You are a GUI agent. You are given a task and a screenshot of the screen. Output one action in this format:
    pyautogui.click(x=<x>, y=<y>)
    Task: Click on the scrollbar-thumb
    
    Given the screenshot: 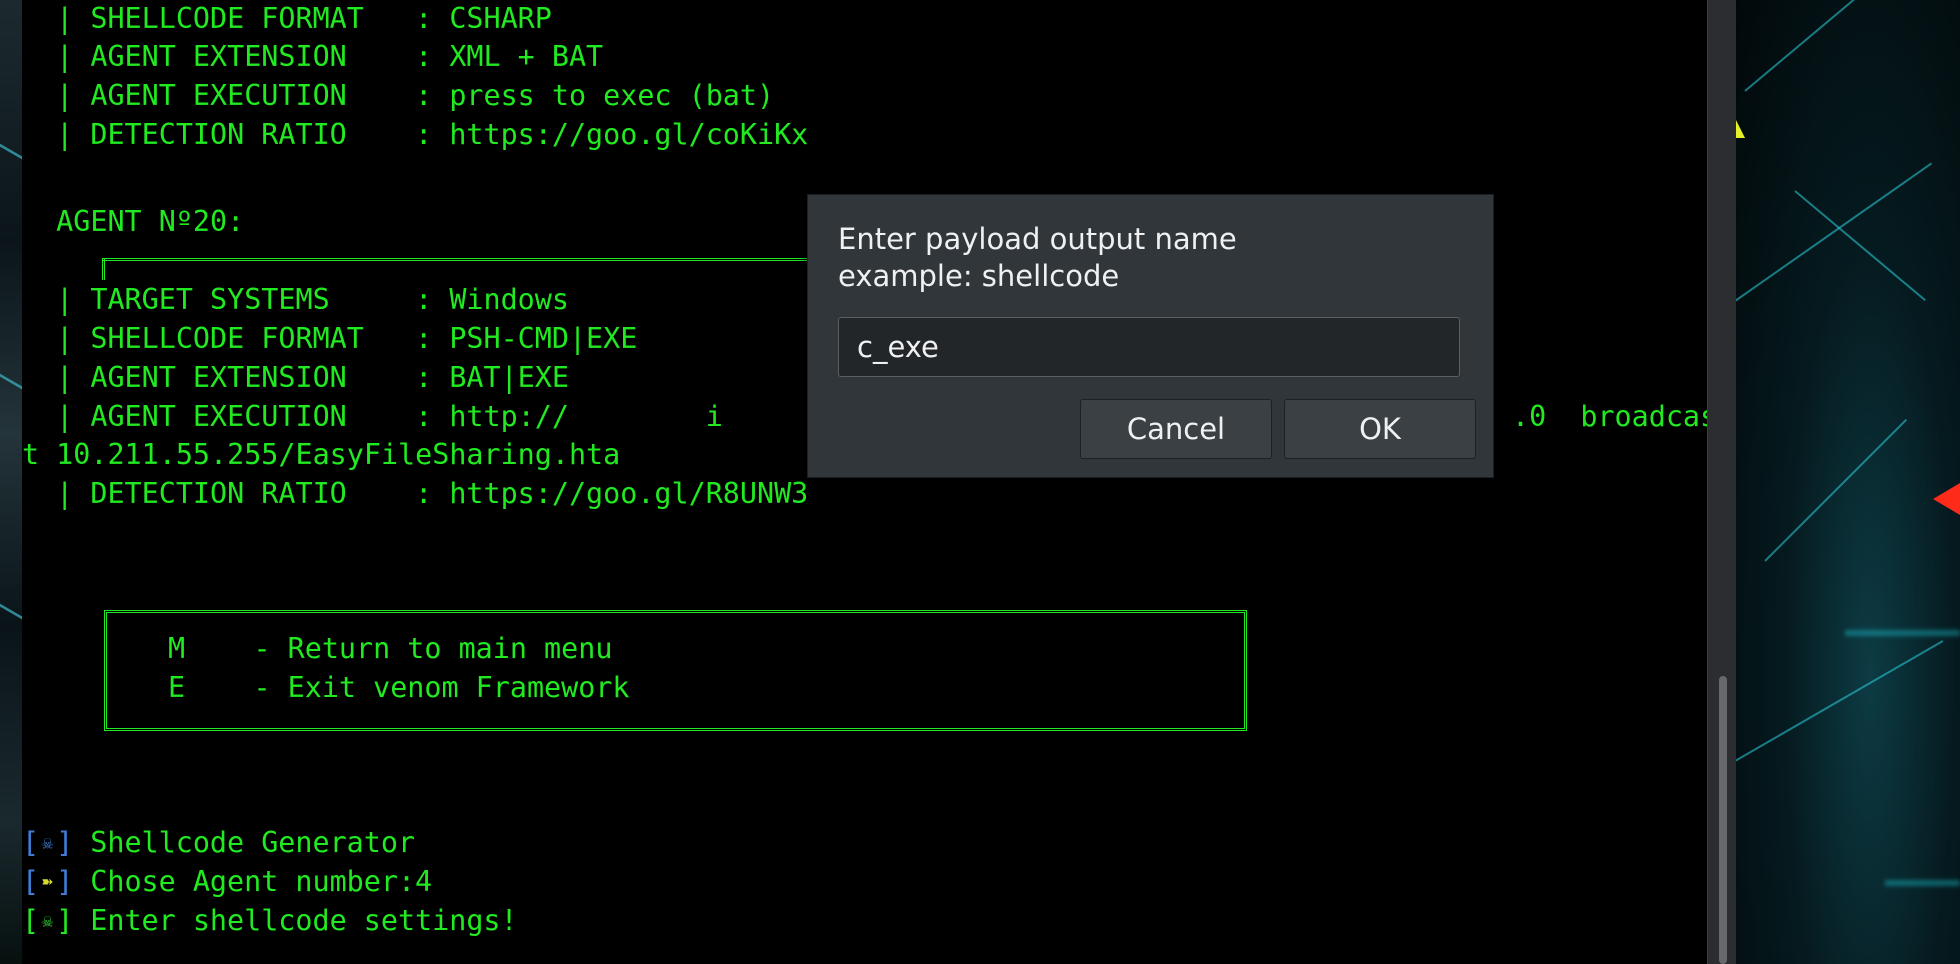 What is the action you would take?
    pyautogui.click(x=1723, y=820)
    